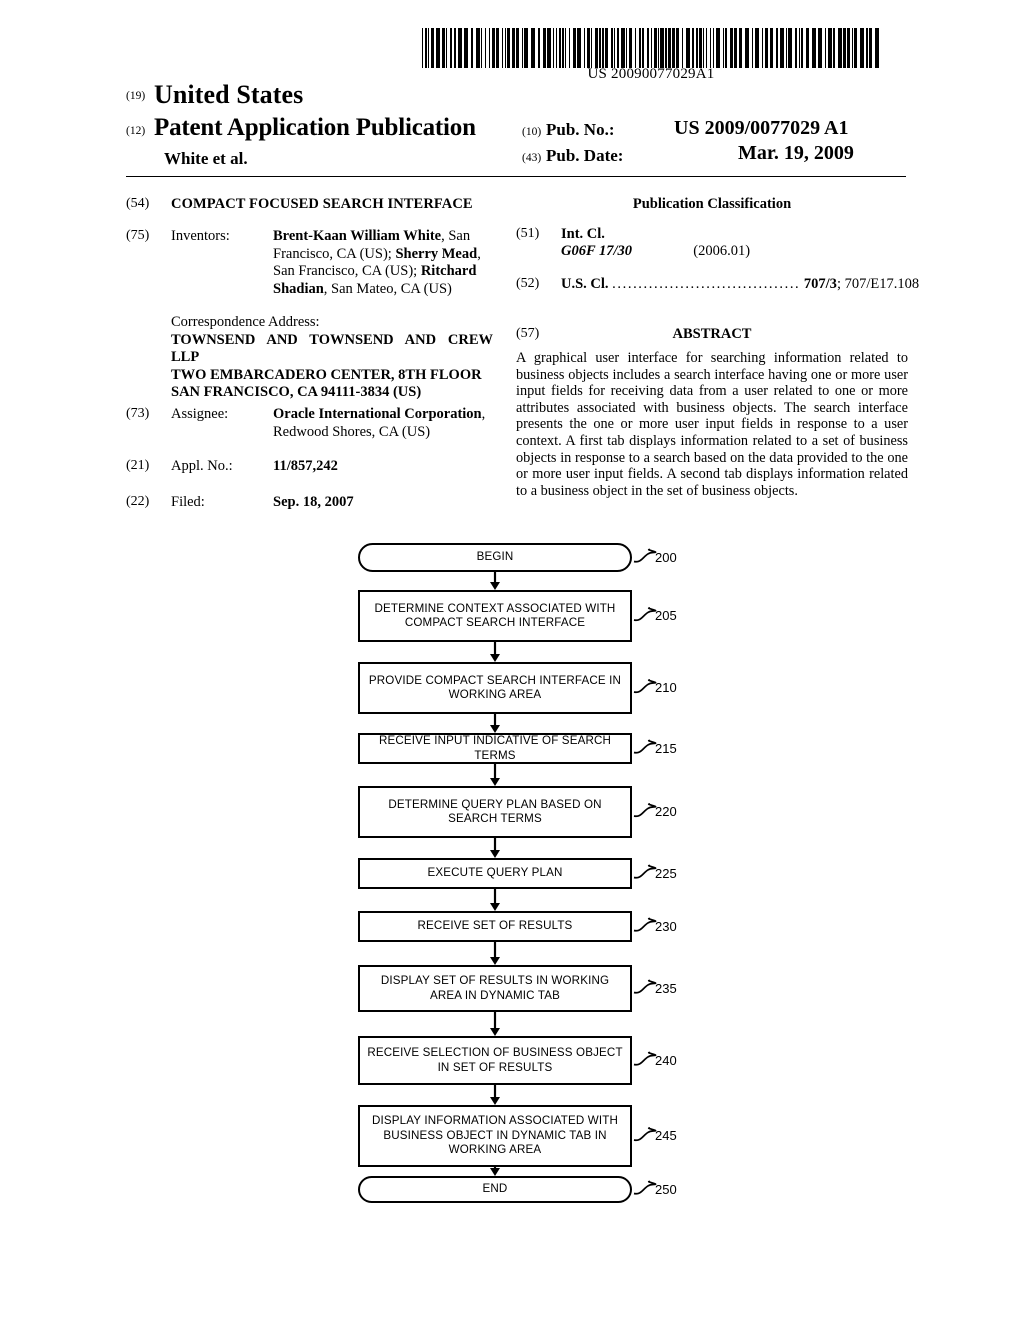 The image size is (1024, 1320). I want to click on flow-node-label-200: BEGIN, so click(495, 557).